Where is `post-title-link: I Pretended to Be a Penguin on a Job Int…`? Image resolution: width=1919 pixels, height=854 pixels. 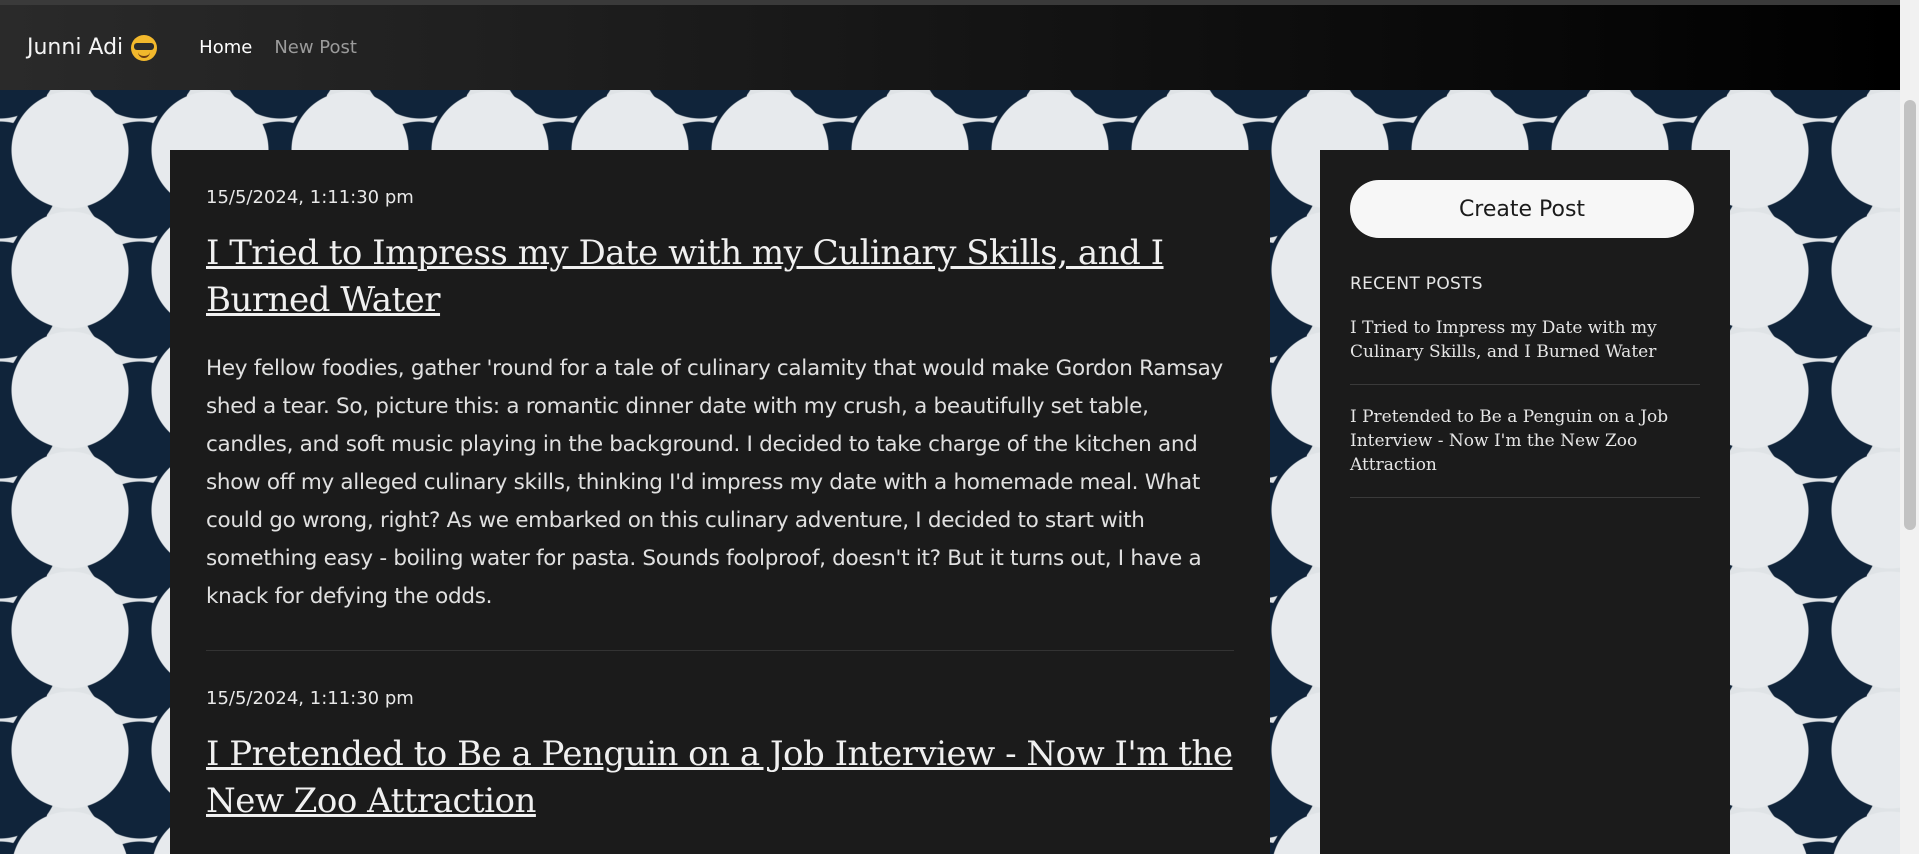
post-title-link: I Pretended to Be a Penguin on a Job Int… is located at coordinates (720, 778).